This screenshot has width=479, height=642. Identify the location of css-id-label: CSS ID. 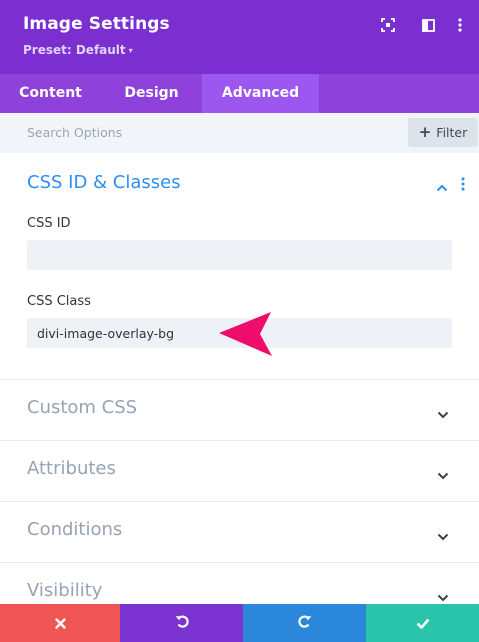
(49, 223).